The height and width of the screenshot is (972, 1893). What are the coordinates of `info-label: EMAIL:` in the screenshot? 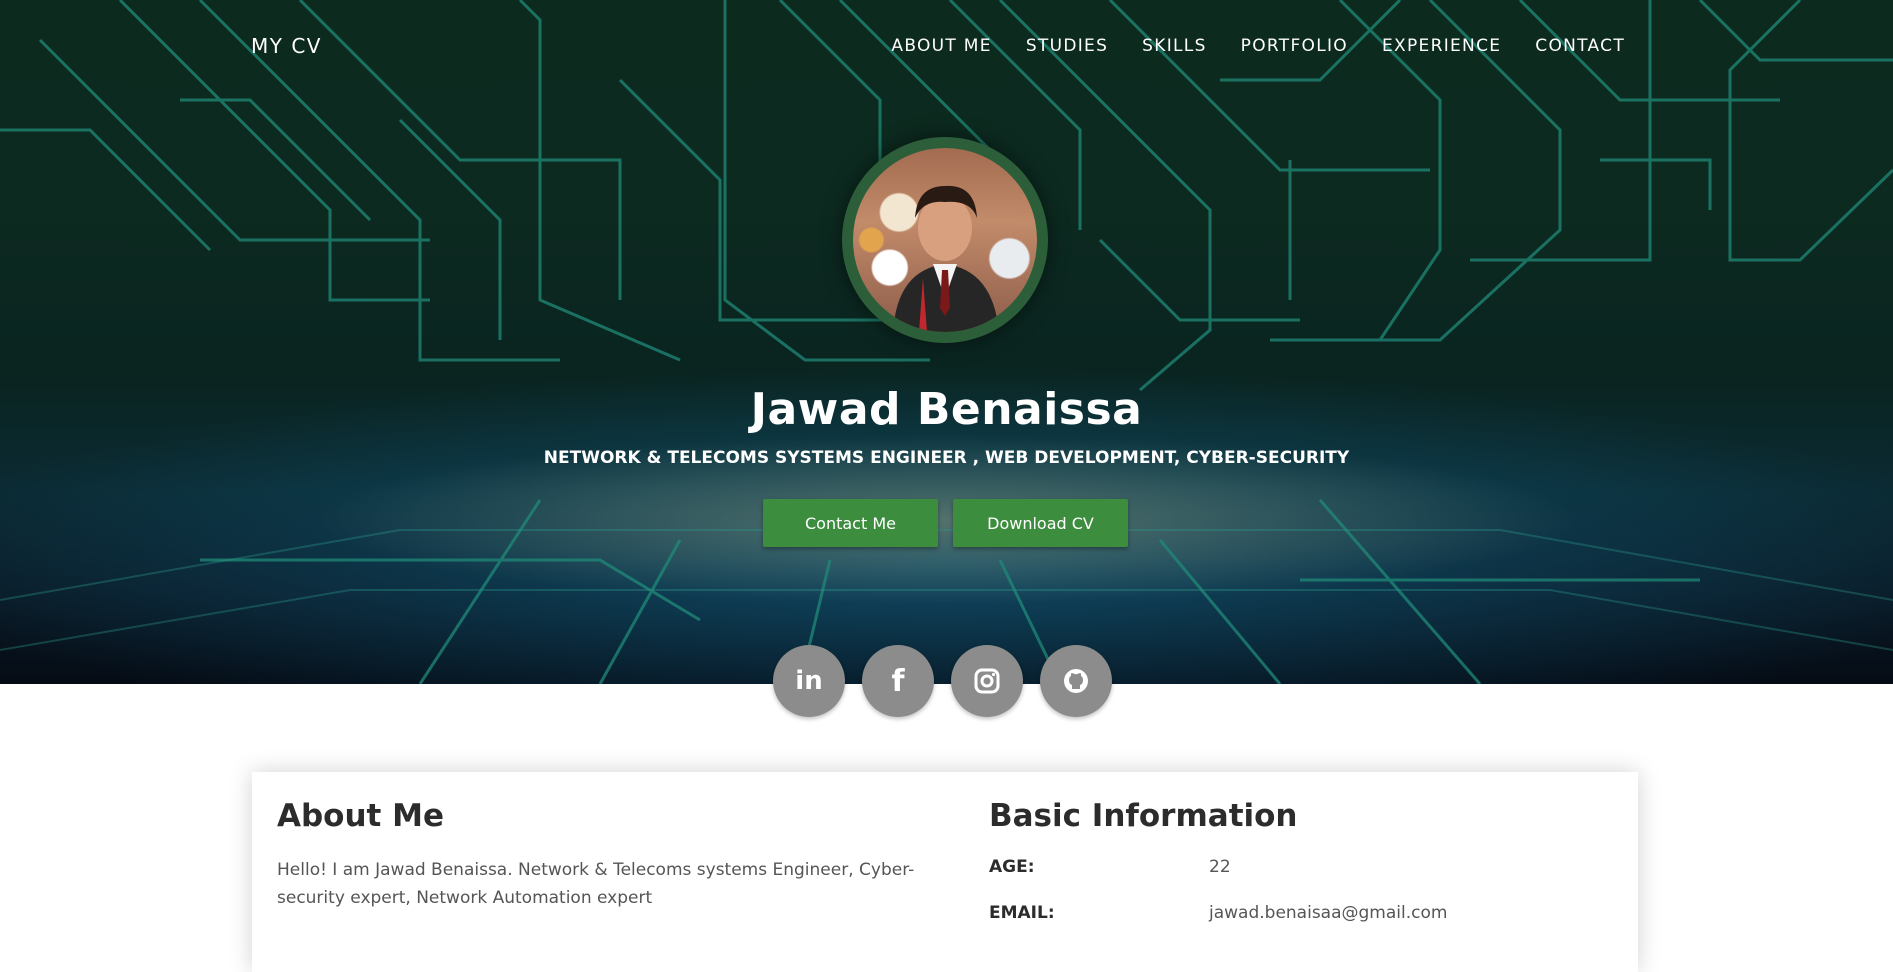 It's located at (1022, 913).